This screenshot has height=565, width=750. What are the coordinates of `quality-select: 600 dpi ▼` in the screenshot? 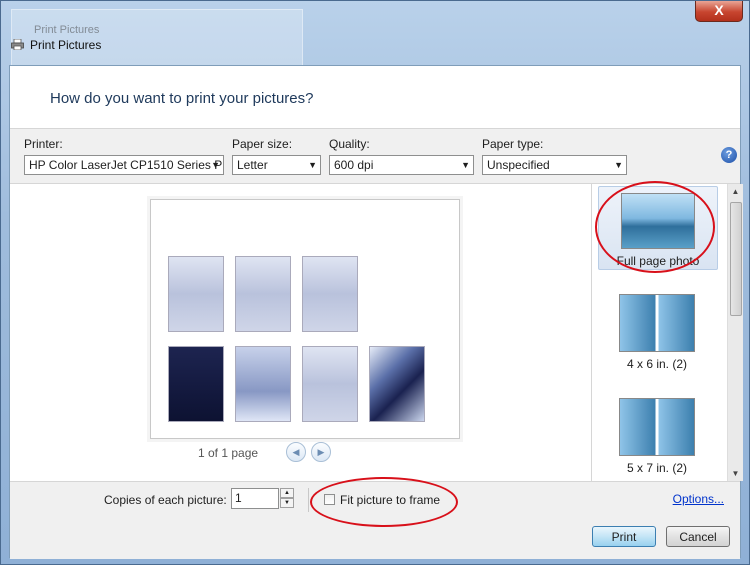 It's located at (401, 165).